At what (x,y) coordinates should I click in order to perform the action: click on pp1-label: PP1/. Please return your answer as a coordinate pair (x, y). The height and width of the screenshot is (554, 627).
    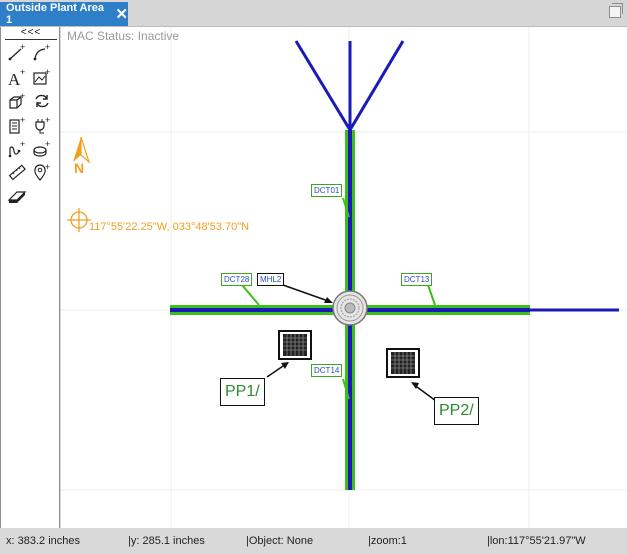
    Looking at the image, I should click on (242, 392).